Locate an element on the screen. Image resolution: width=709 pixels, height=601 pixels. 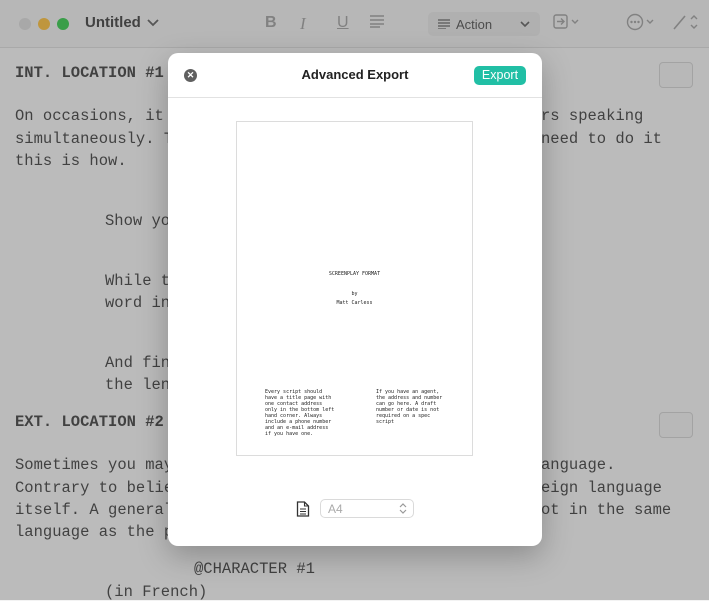
preview-author: Matt Carless is located at coordinates (354, 303).